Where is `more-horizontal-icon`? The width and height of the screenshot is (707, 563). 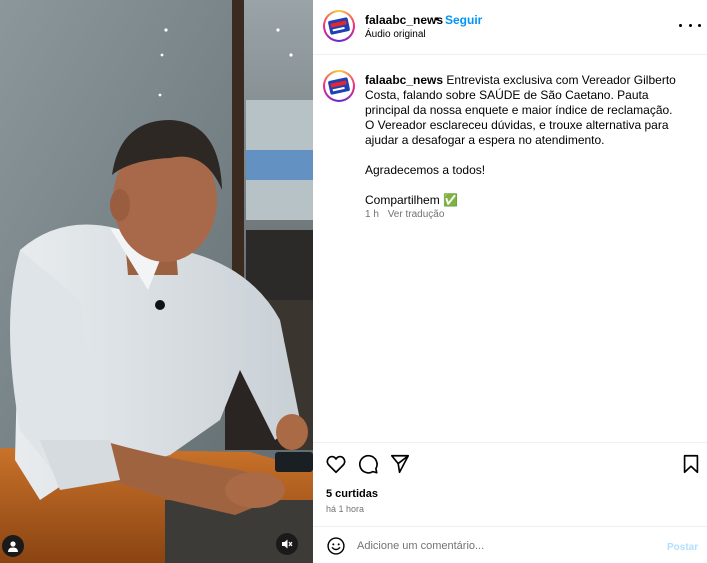
more-horizontal-icon is located at coordinates (680, 25).